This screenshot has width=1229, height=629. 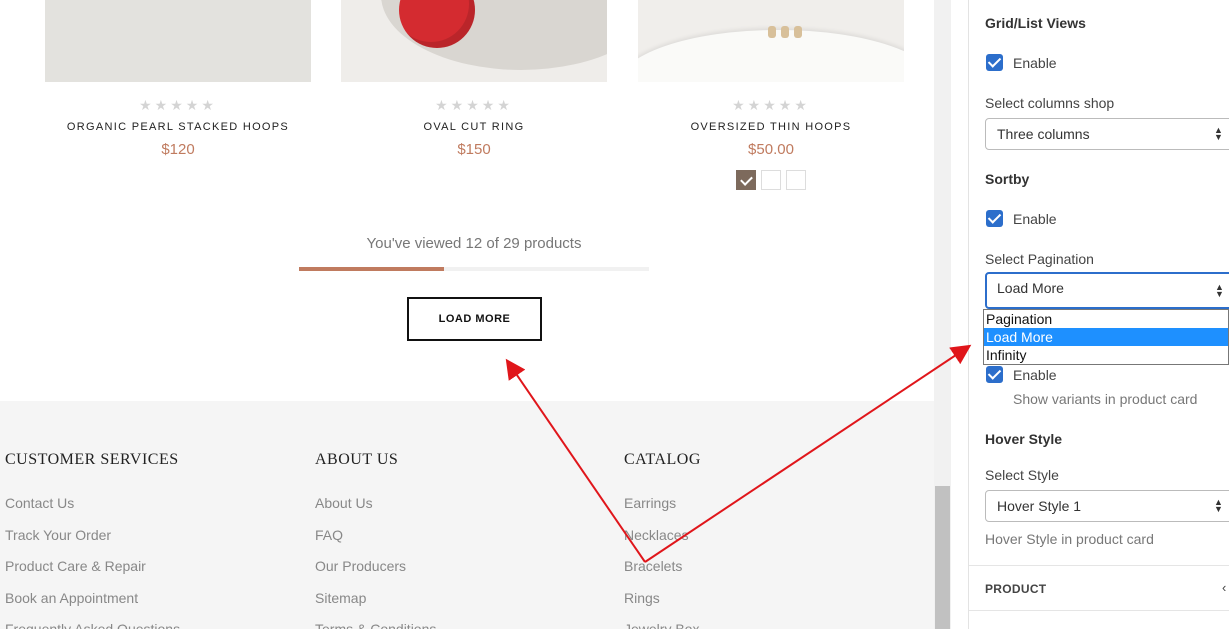 What do you see at coordinates (942, 314) in the screenshot?
I see `preview-scrollbar` at bounding box center [942, 314].